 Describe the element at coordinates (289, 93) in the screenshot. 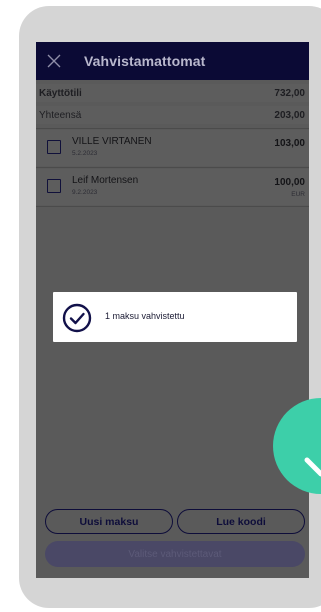

I see `account-balance: 732,00` at that location.